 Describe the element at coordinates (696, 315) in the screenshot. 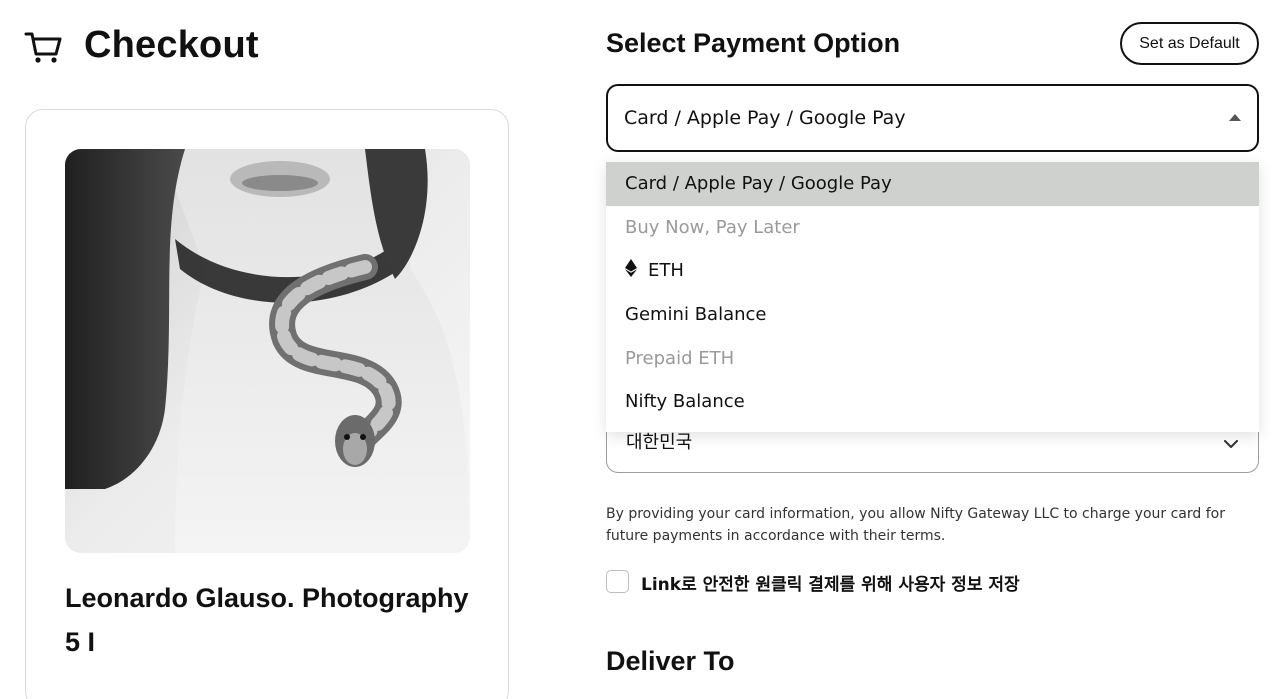

I see `option-label: Gemini Balance` at that location.